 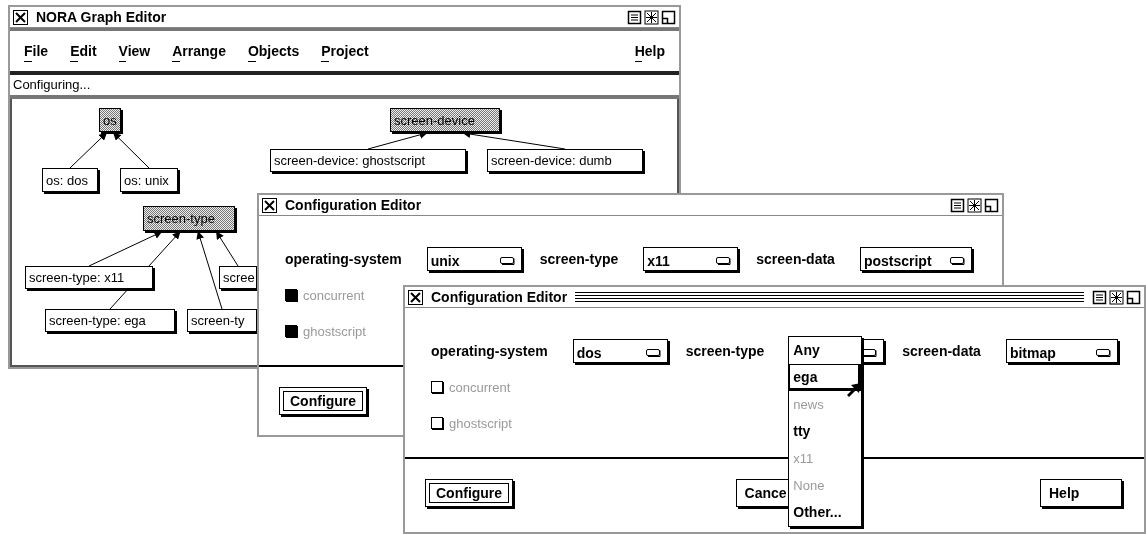 What do you see at coordinates (134, 51) in the screenshot?
I see `menu-item: View` at bounding box center [134, 51].